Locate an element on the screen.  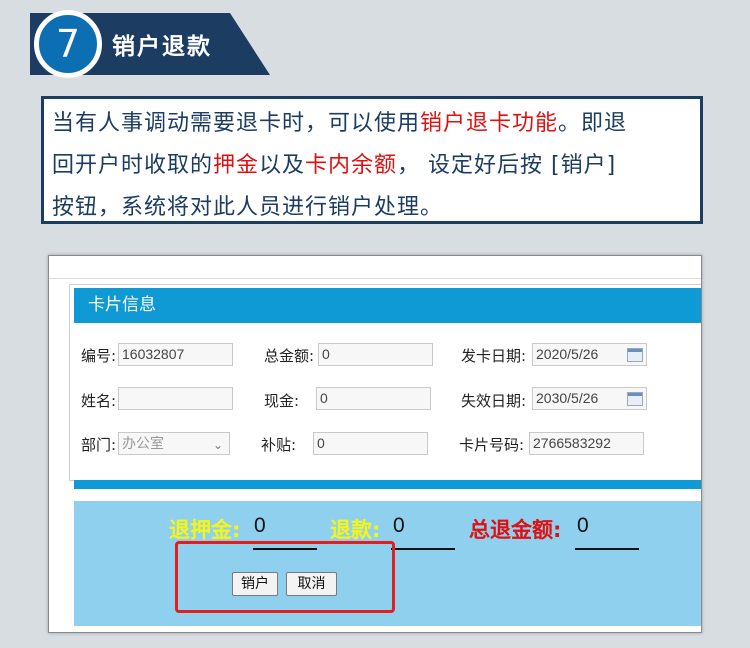
description-line-2: 回开户时收取的押金以及卡内余额， 设定好后按 [销户] is located at coordinates (334, 165).